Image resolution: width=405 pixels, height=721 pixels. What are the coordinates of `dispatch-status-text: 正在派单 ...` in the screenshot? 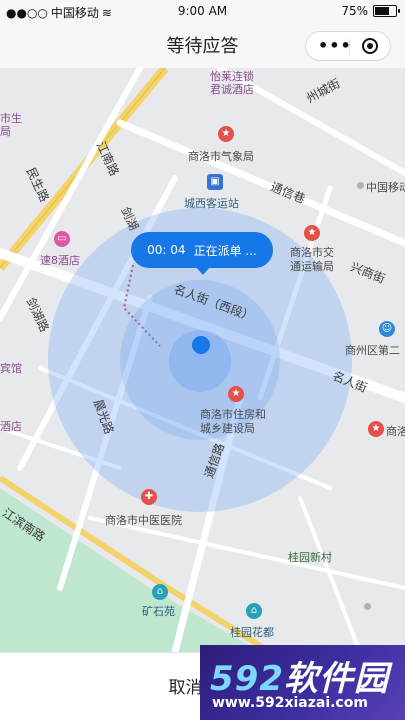 It's located at (225, 250).